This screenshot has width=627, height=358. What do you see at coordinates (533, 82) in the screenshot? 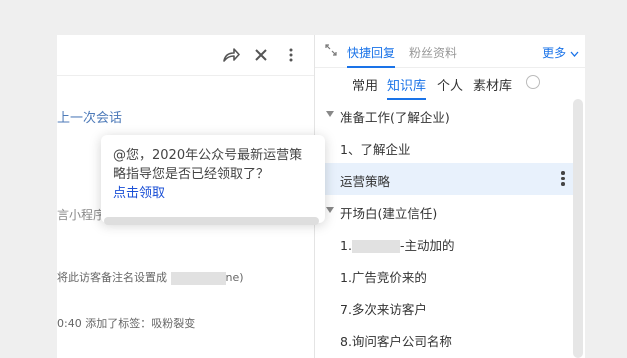
I see `search-icon` at bounding box center [533, 82].